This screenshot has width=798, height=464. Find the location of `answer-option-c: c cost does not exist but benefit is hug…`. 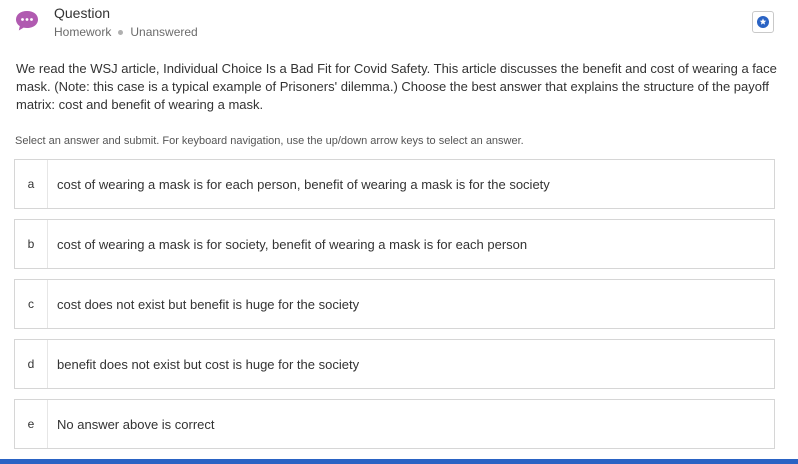

answer-option-c: c cost does not exist but benefit is hug… is located at coordinates (394, 304).